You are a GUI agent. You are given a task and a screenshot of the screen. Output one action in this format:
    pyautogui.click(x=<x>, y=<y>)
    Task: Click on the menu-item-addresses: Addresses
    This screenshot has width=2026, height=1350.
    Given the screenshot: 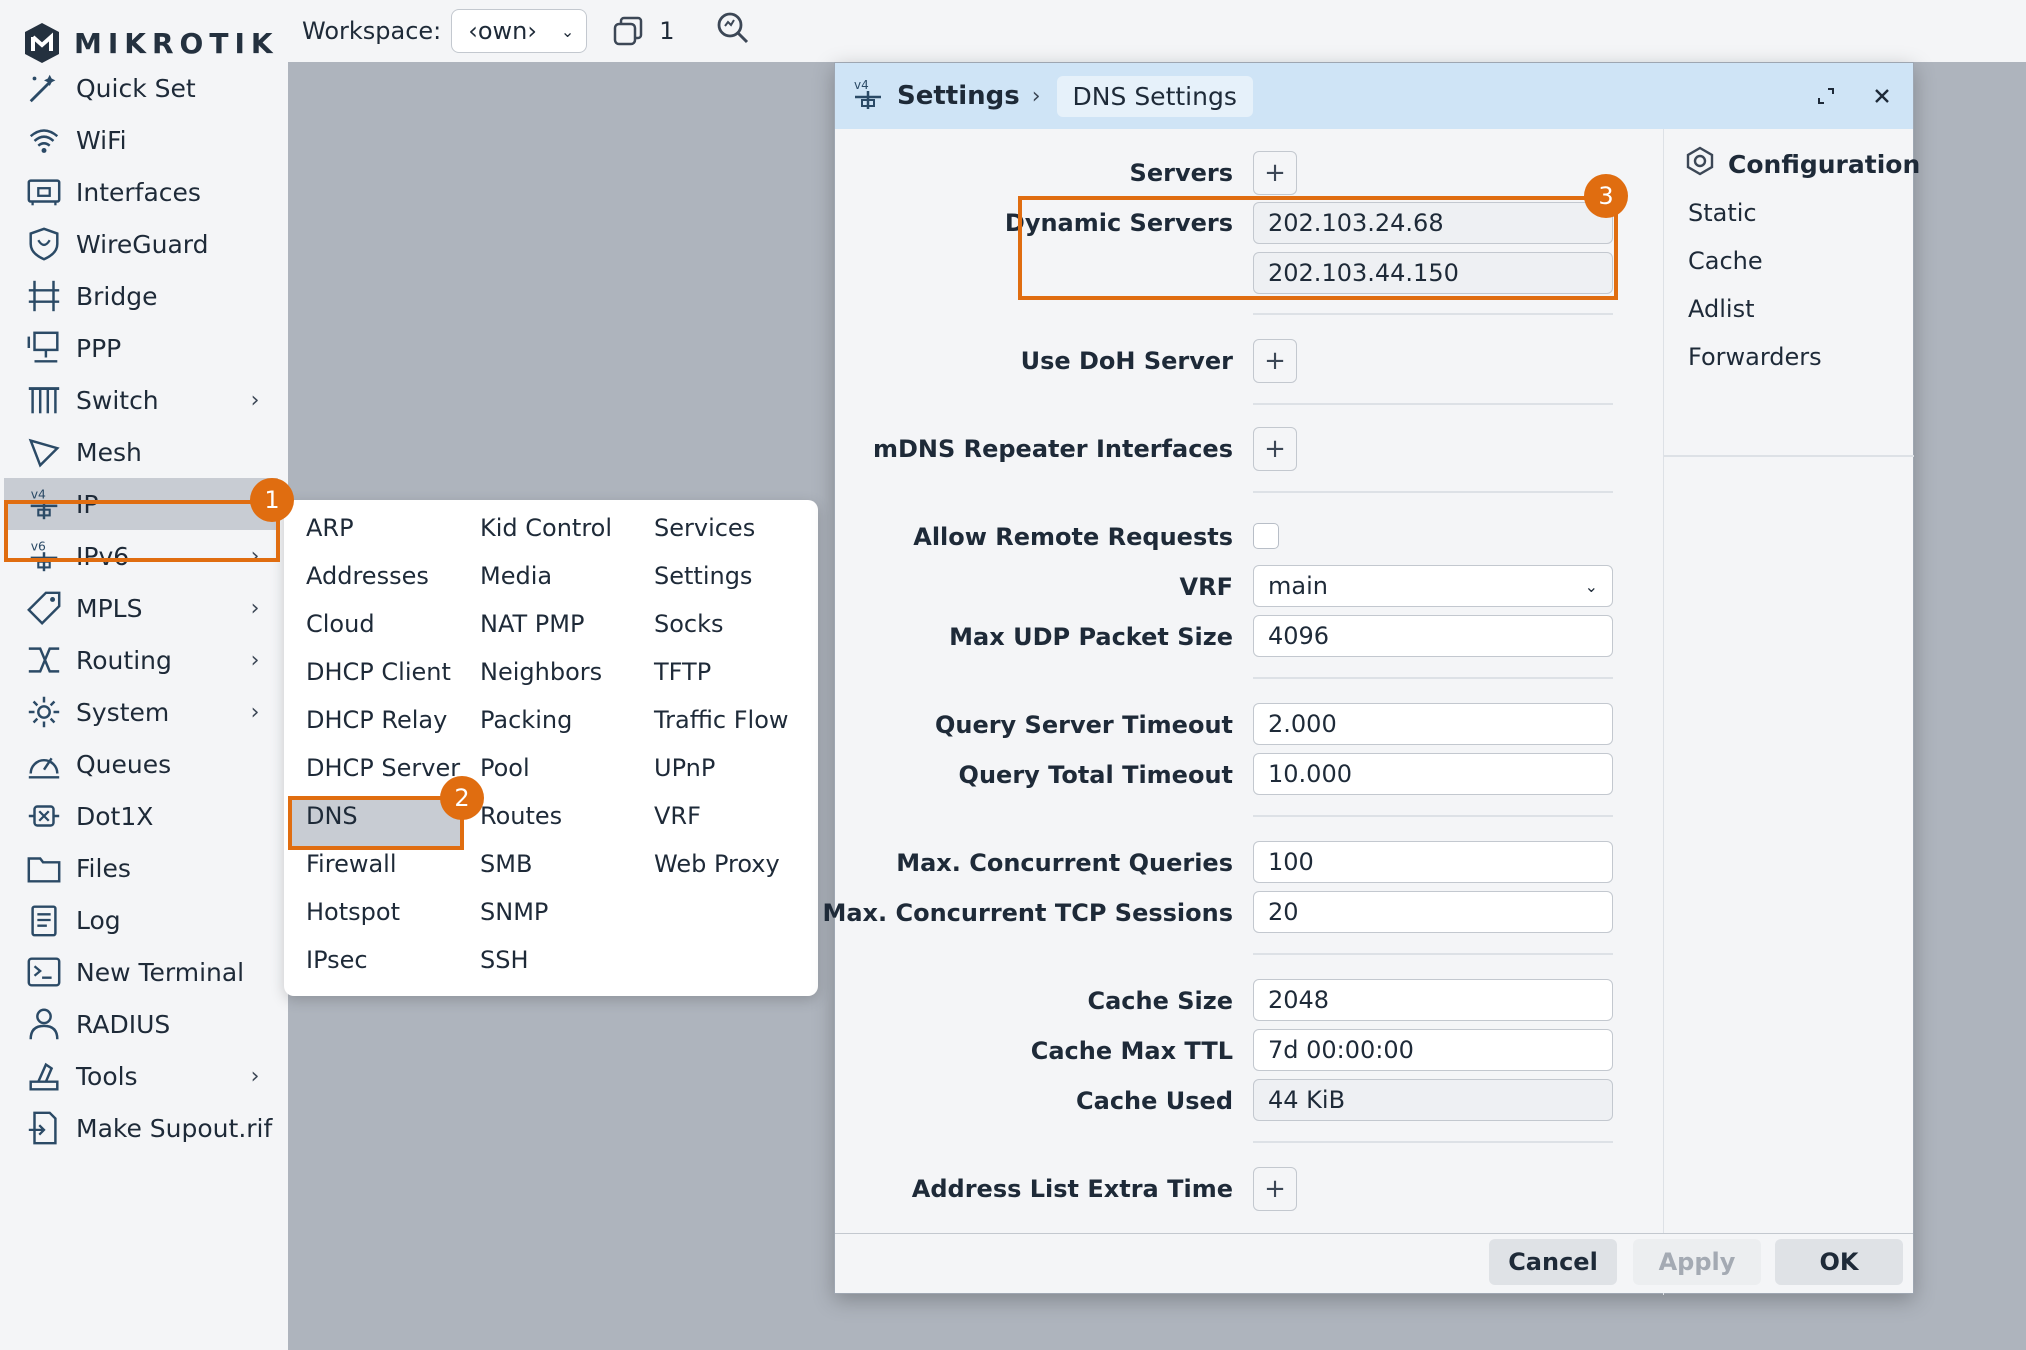 What is the action you would take?
    pyautogui.click(x=367, y=576)
    